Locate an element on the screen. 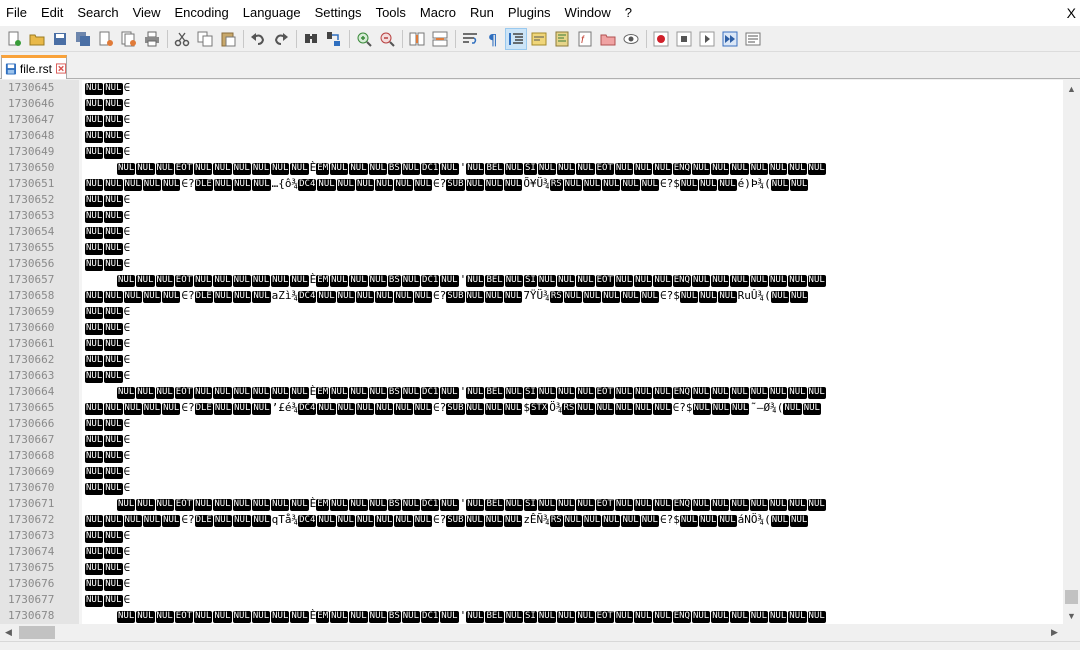 This screenshot has height=650, width=1080. editor-line: 1730655 NUL NUL ∈ is located at coordinates (531, 248).